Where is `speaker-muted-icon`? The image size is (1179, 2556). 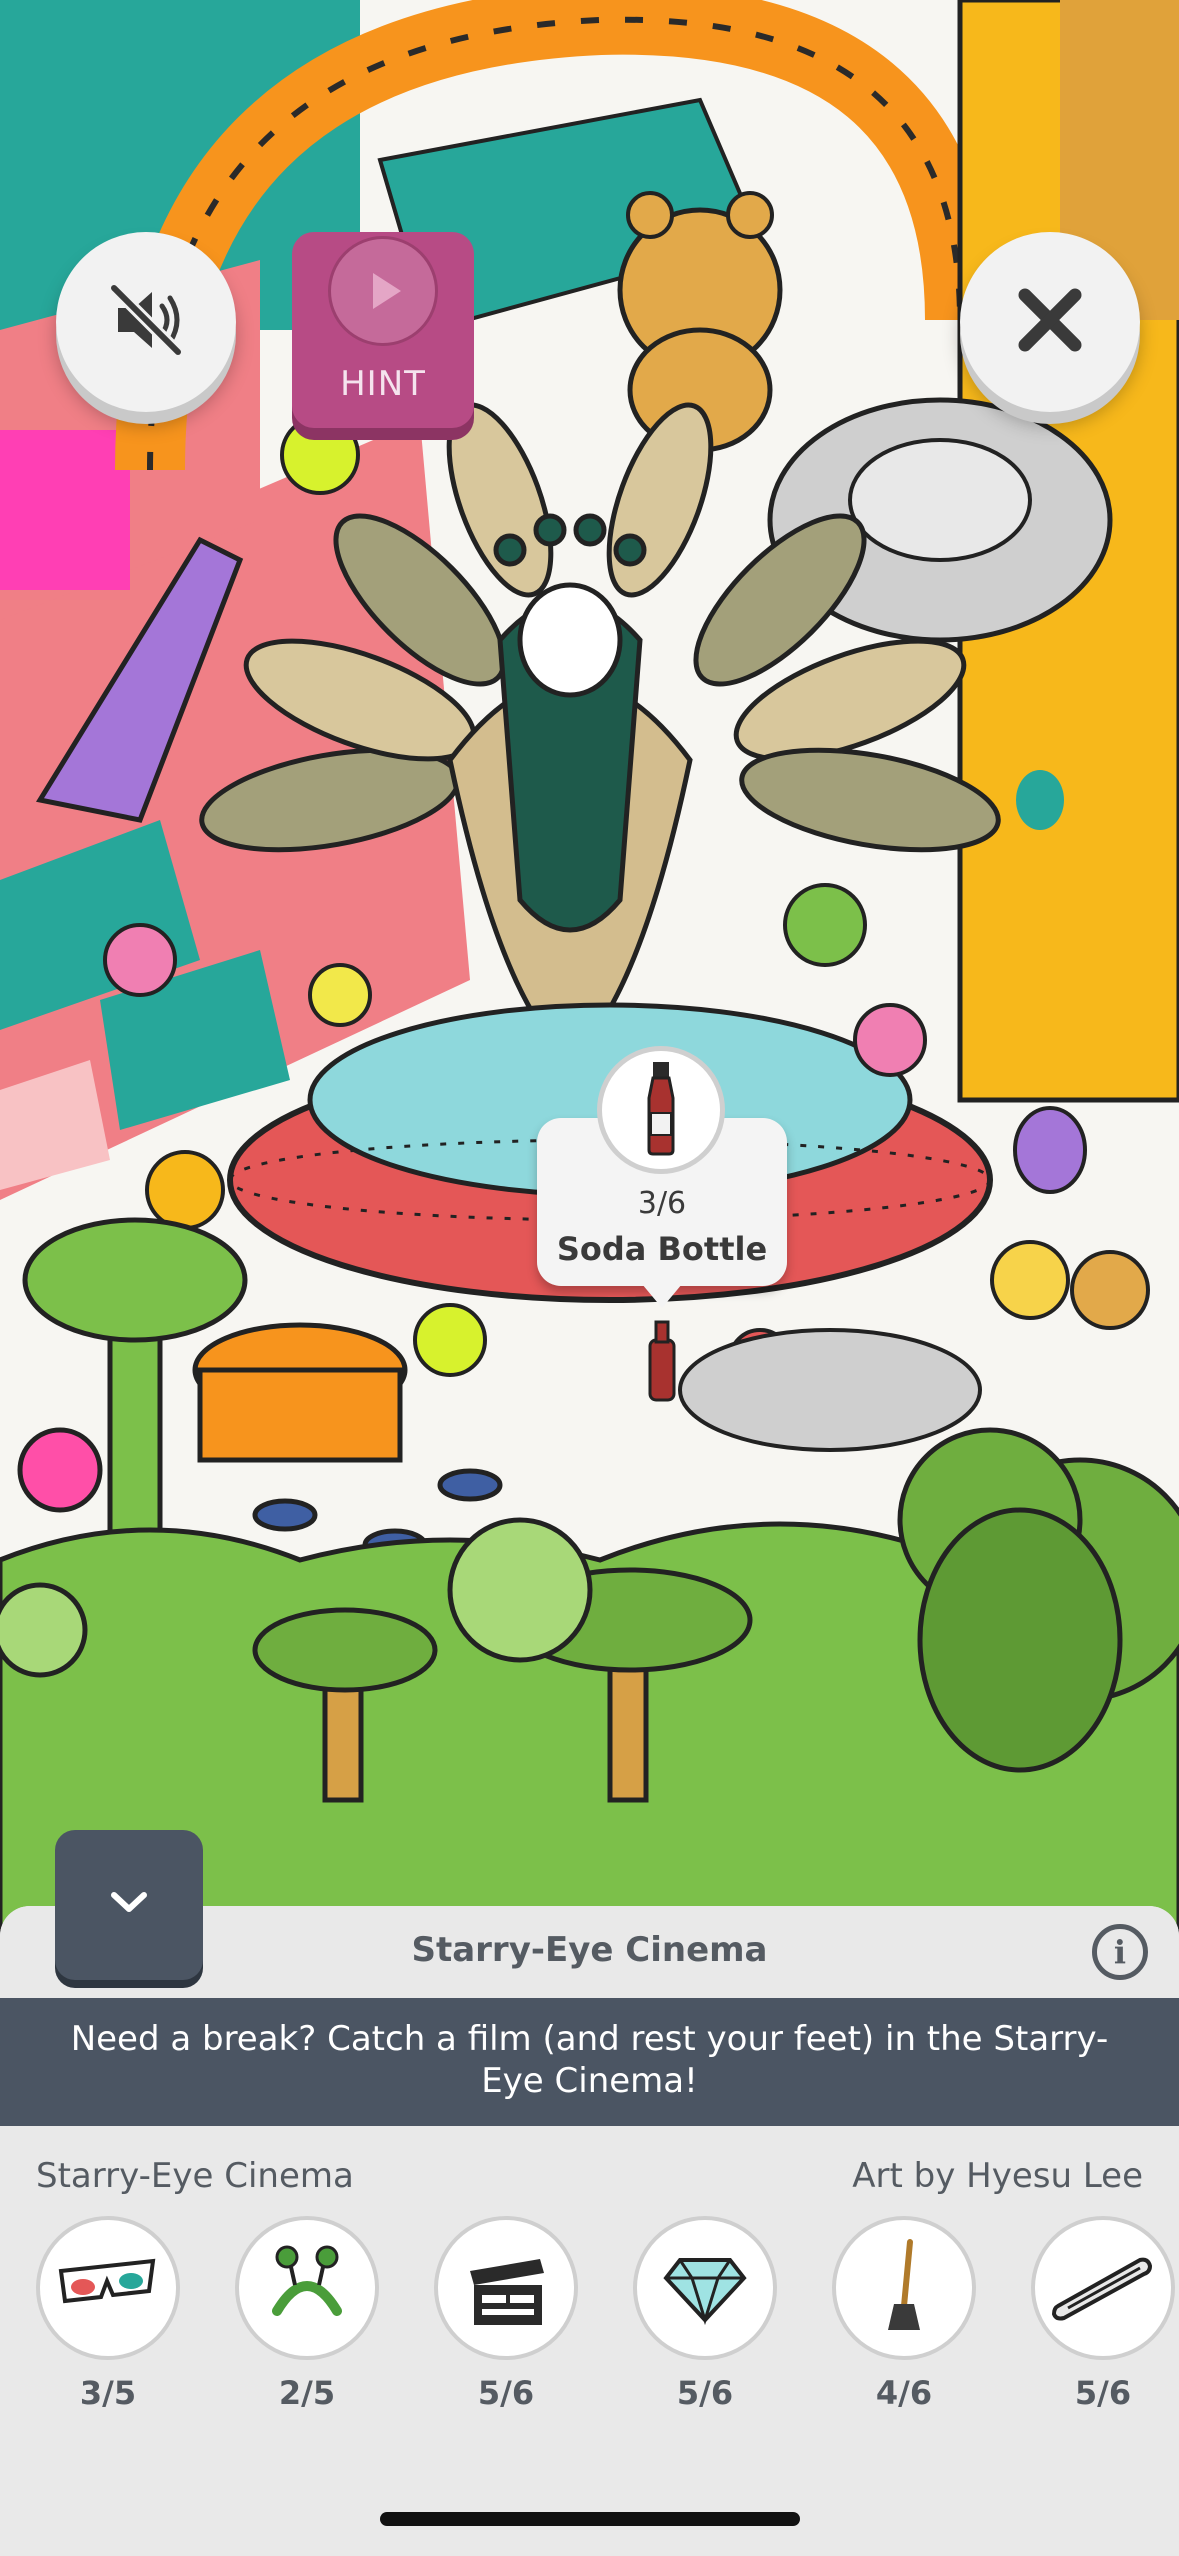
speaker-muted-icon is located at coordinates (146, 322).